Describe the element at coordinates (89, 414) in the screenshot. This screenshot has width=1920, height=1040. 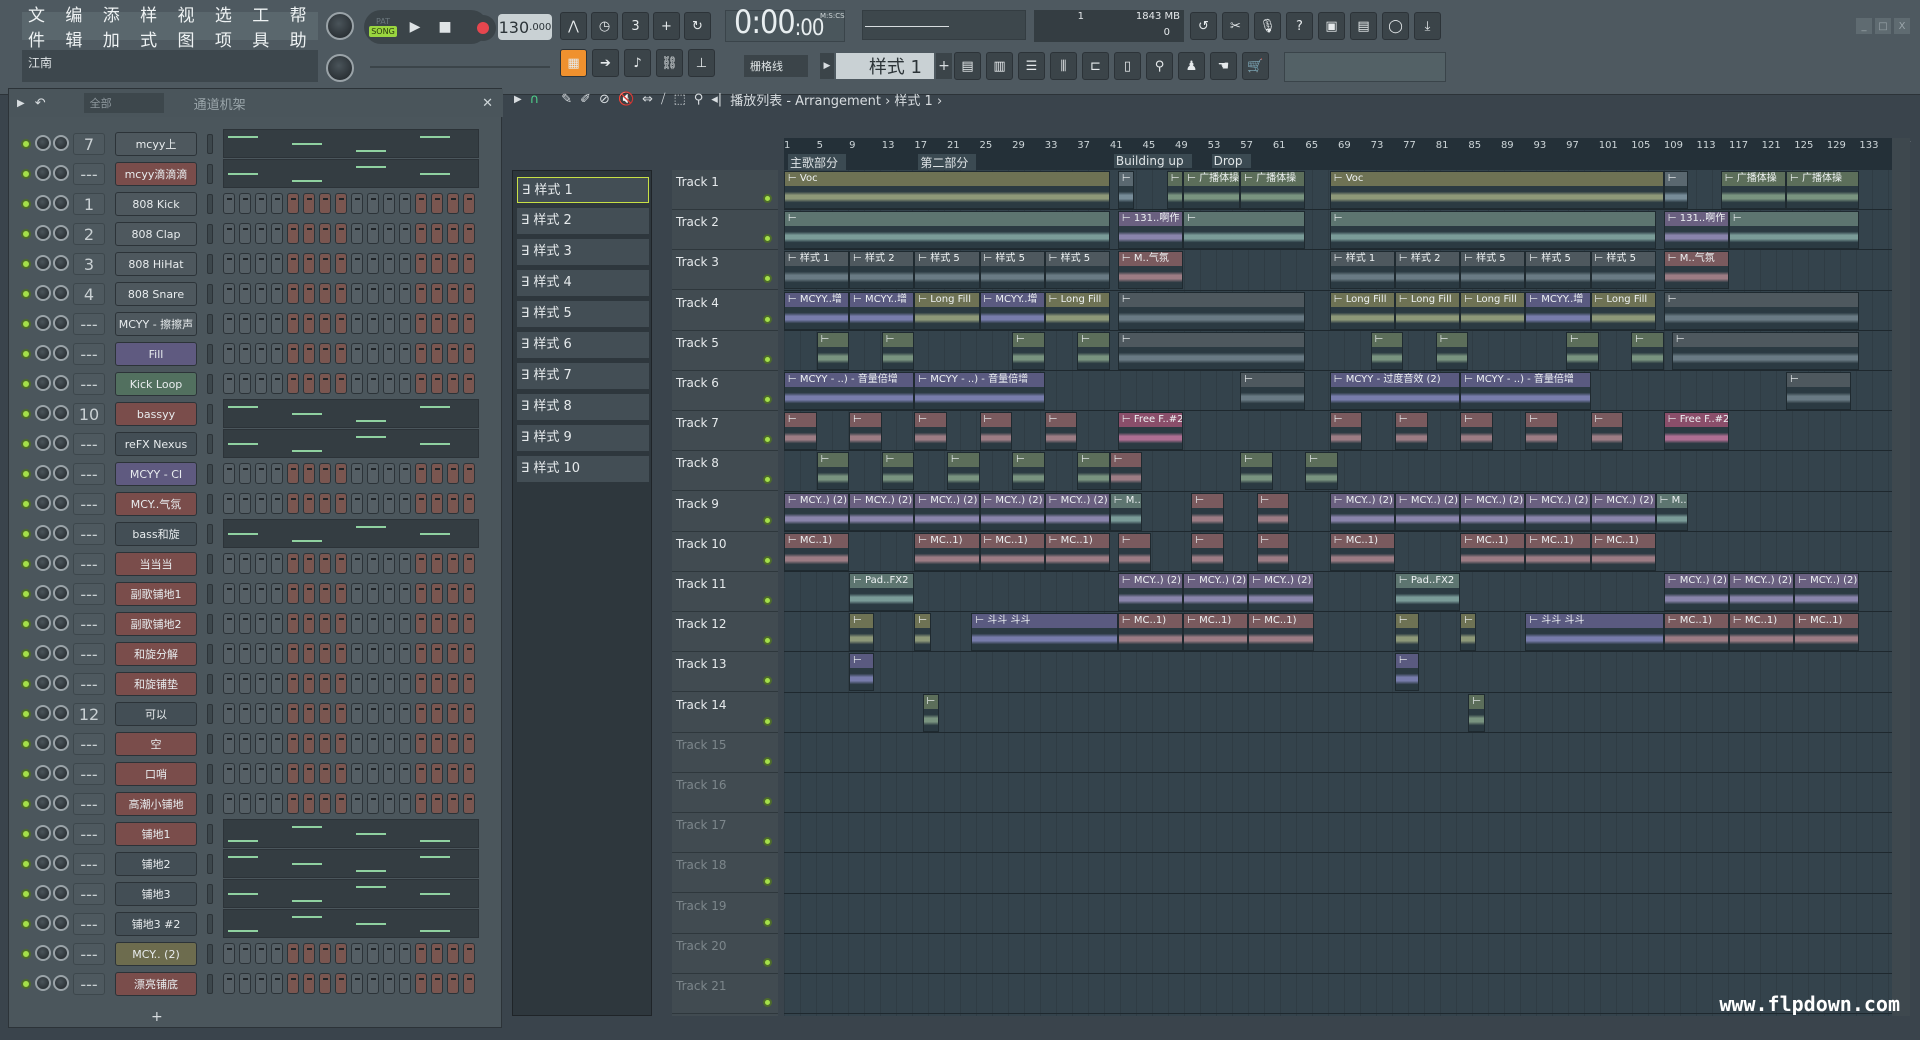
I see `mixer-track-number: 10` at that location.